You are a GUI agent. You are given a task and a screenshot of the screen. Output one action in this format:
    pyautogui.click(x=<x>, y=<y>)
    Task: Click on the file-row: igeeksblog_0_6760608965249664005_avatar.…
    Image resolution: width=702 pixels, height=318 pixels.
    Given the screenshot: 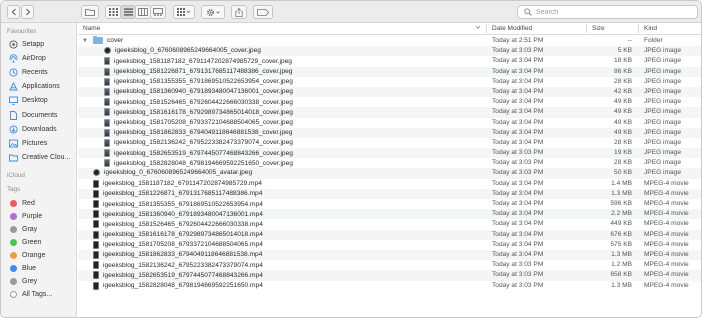 What is the action you would take?
    pyautogui.click(x=389, y=173)
    